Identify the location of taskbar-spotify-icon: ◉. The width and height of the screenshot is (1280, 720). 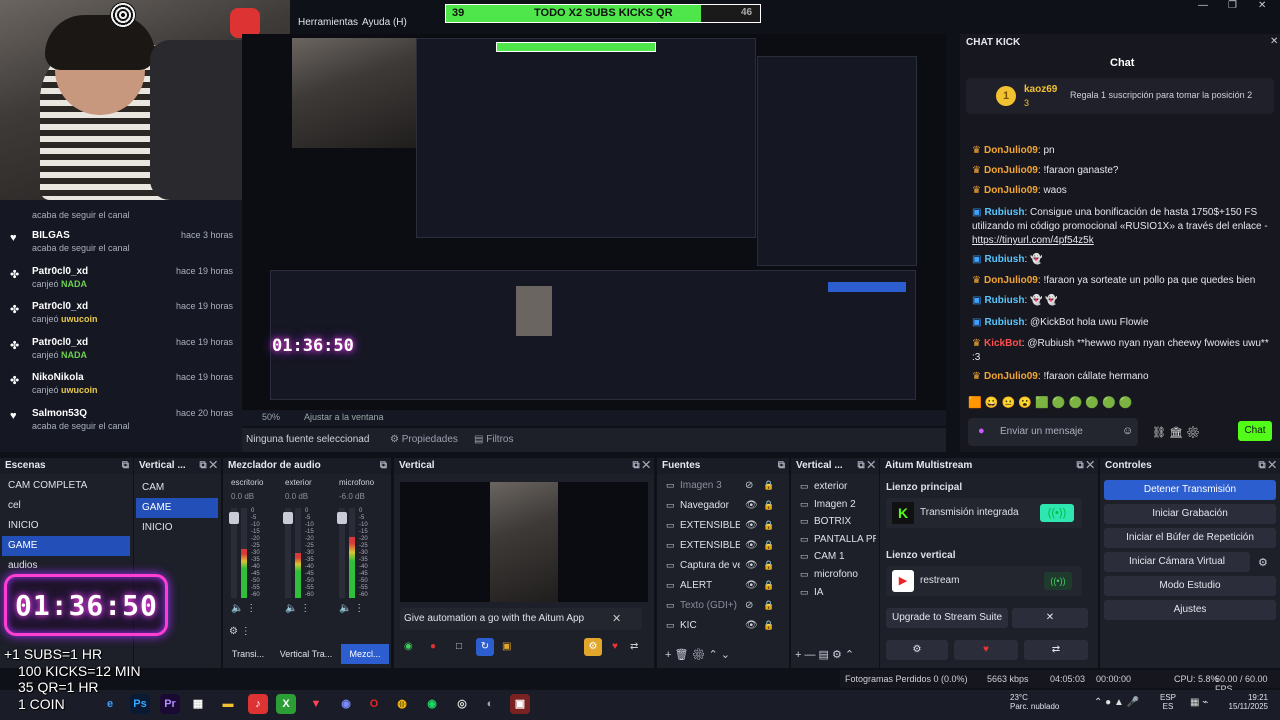
(432, 704).